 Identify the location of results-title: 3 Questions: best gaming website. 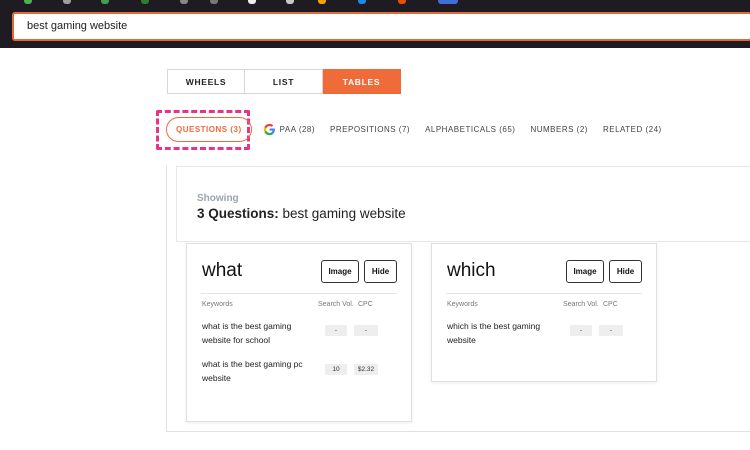
(301, 213).